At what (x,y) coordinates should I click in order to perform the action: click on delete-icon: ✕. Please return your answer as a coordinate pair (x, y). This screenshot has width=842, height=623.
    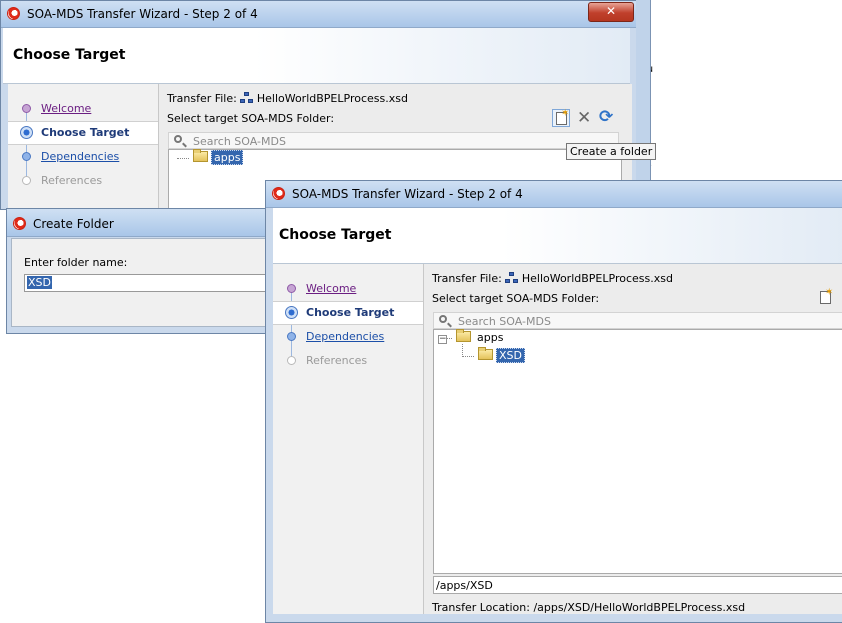
    Looking at the image, I should click on (584, 118).